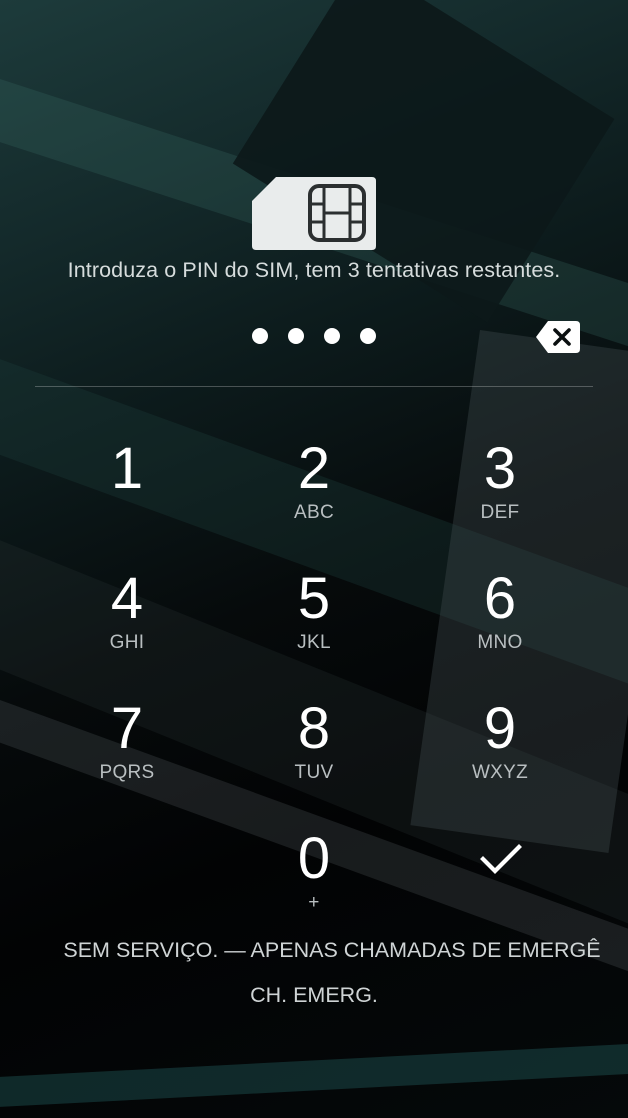 This screenshot has height=1118, width=628. What do you see at coordinates (314, 858) in the screenshot?
I see `key-digit: 0` at bounding box center [314, 858].